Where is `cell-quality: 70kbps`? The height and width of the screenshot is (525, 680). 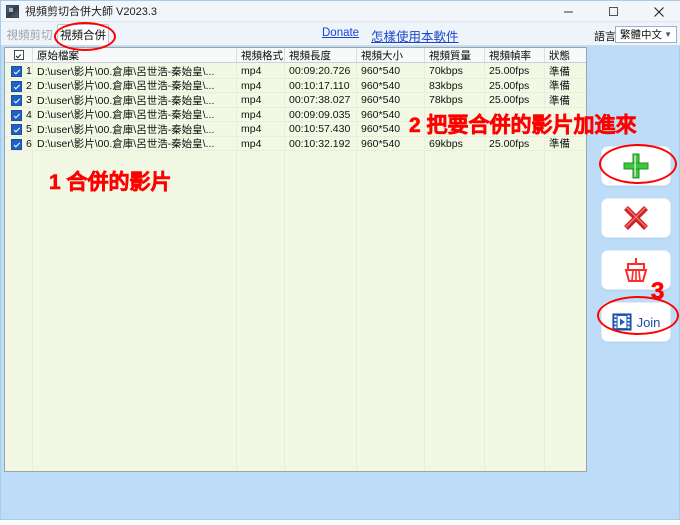
cell-quality: 70kbps is located at coordinates (455, 71).